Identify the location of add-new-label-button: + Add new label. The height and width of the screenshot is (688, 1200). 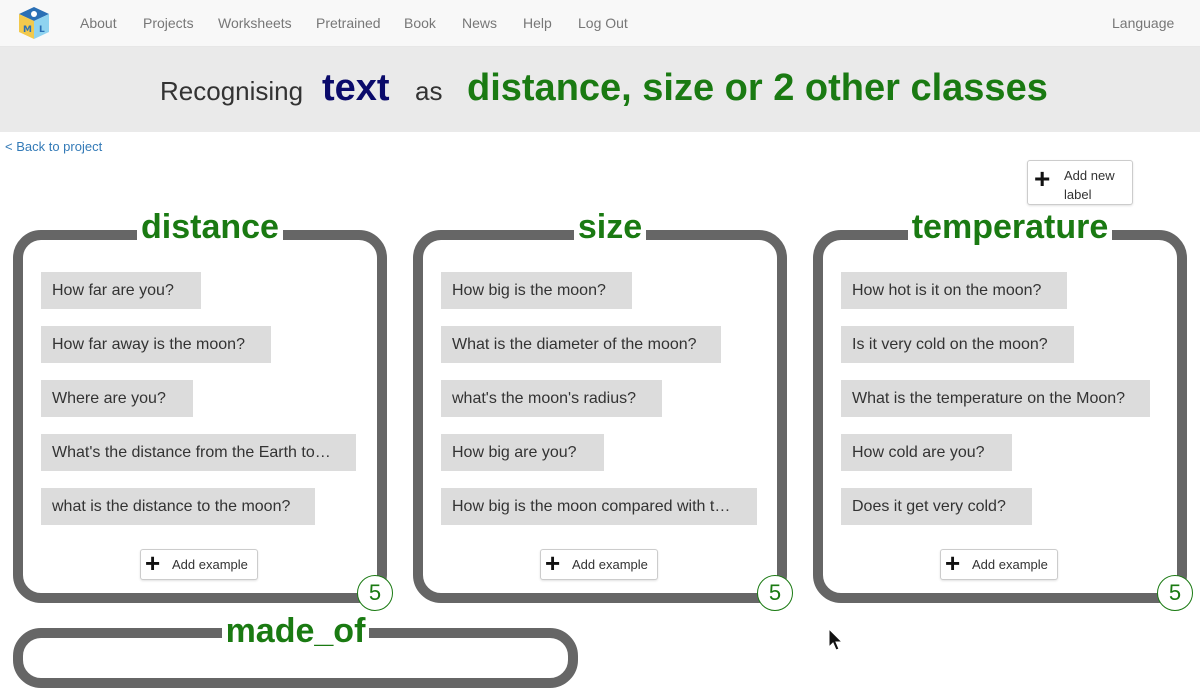
(1080, 182).